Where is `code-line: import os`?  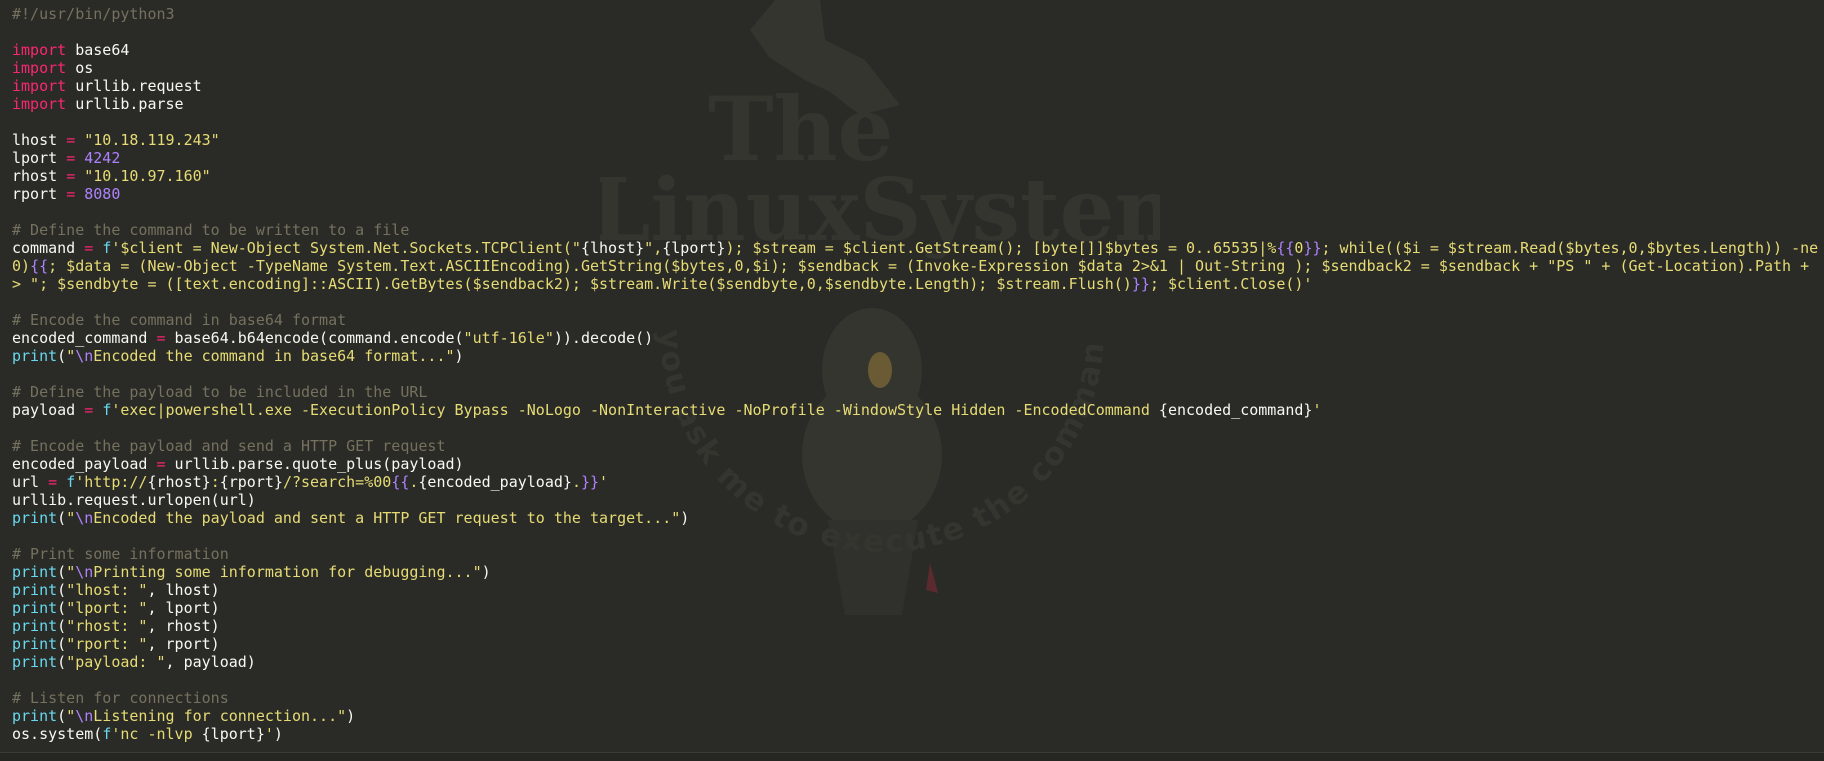 code-line: import os is located at coordinates (915, 68).